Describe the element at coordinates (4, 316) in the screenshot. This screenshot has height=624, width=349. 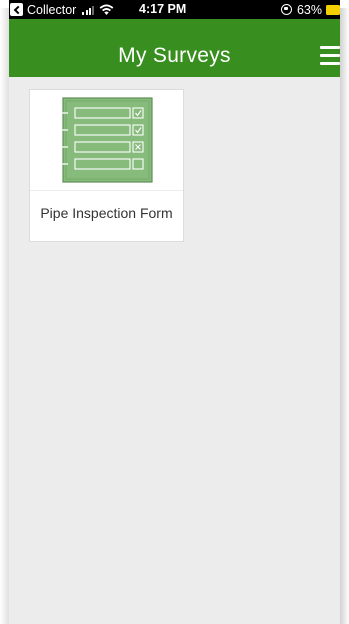
I see `device-shadow-left` at that location.